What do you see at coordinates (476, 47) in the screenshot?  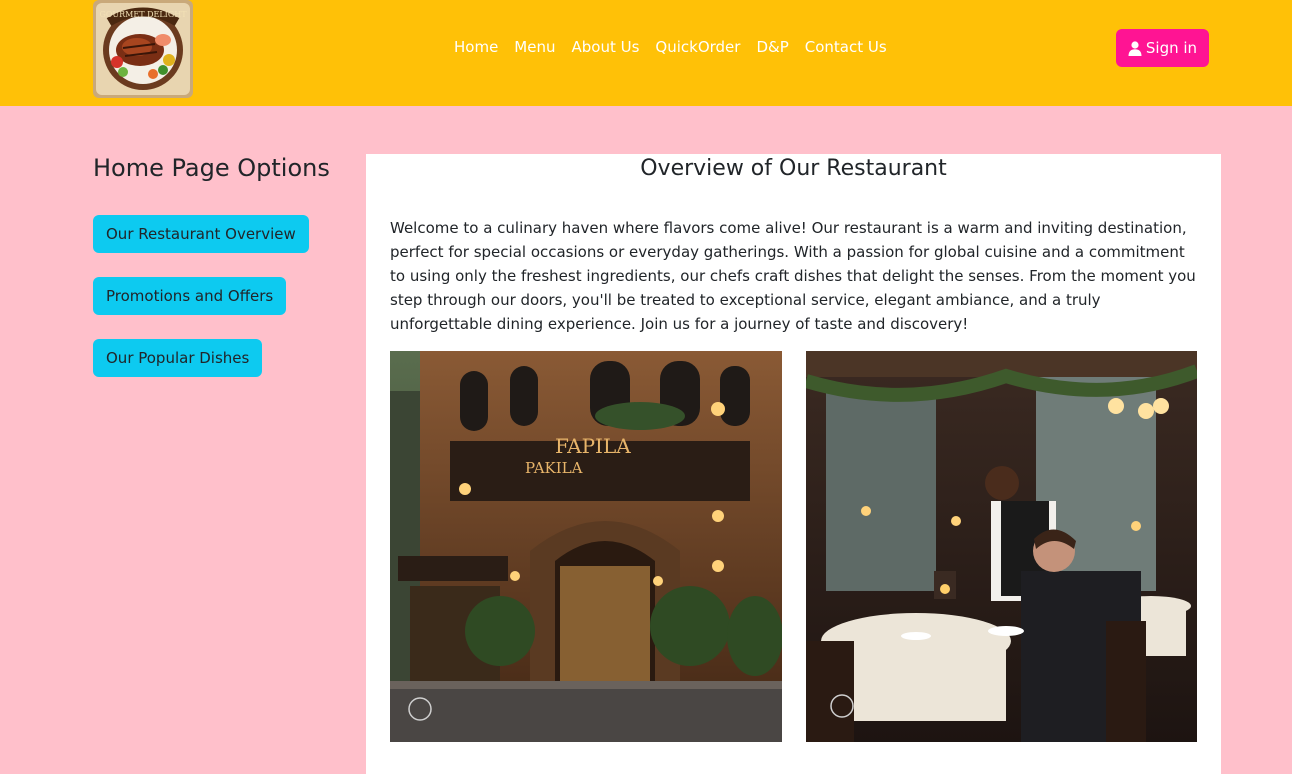 I see `nav-link-home: Home` at bounding box center [476, 47].